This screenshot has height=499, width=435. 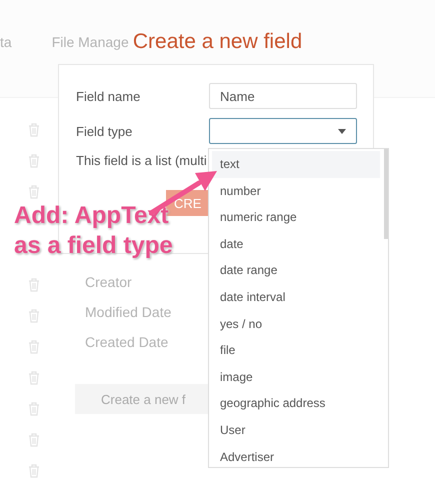 I want to click on dropdown-option: date, so click(x=296, y=244).